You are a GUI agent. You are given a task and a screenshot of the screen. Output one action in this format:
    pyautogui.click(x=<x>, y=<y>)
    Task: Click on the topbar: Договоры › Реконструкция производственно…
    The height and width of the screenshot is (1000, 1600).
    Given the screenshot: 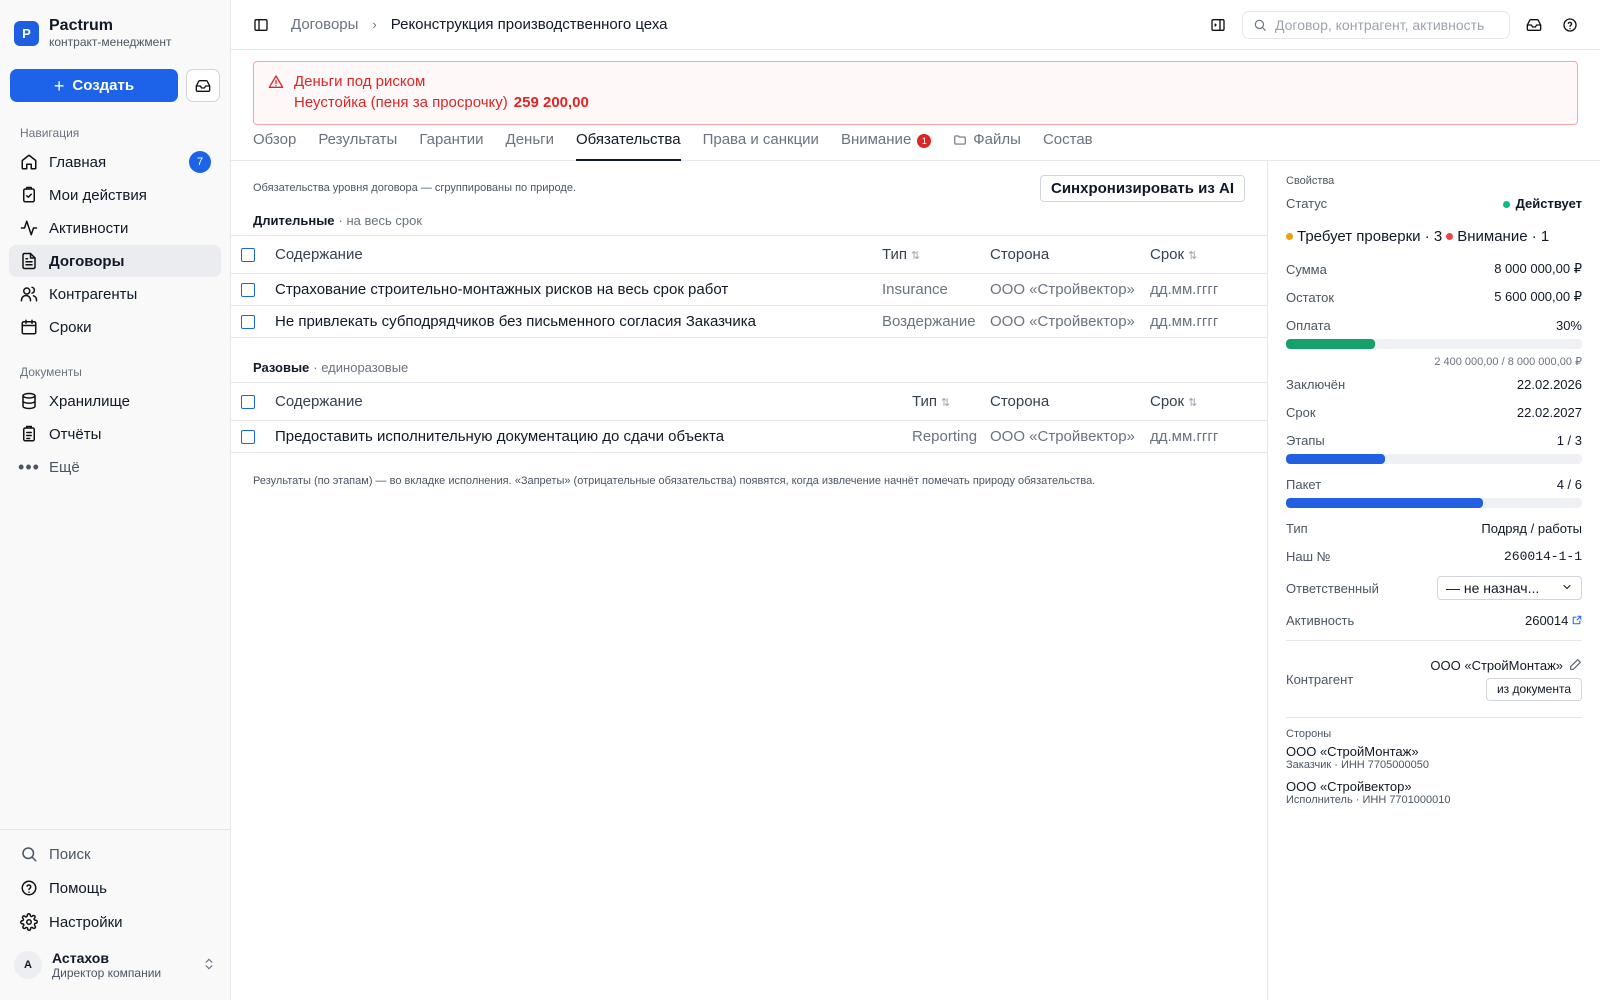 What is the action you would take?
    pyautogui.click(x=915, y=25)
    